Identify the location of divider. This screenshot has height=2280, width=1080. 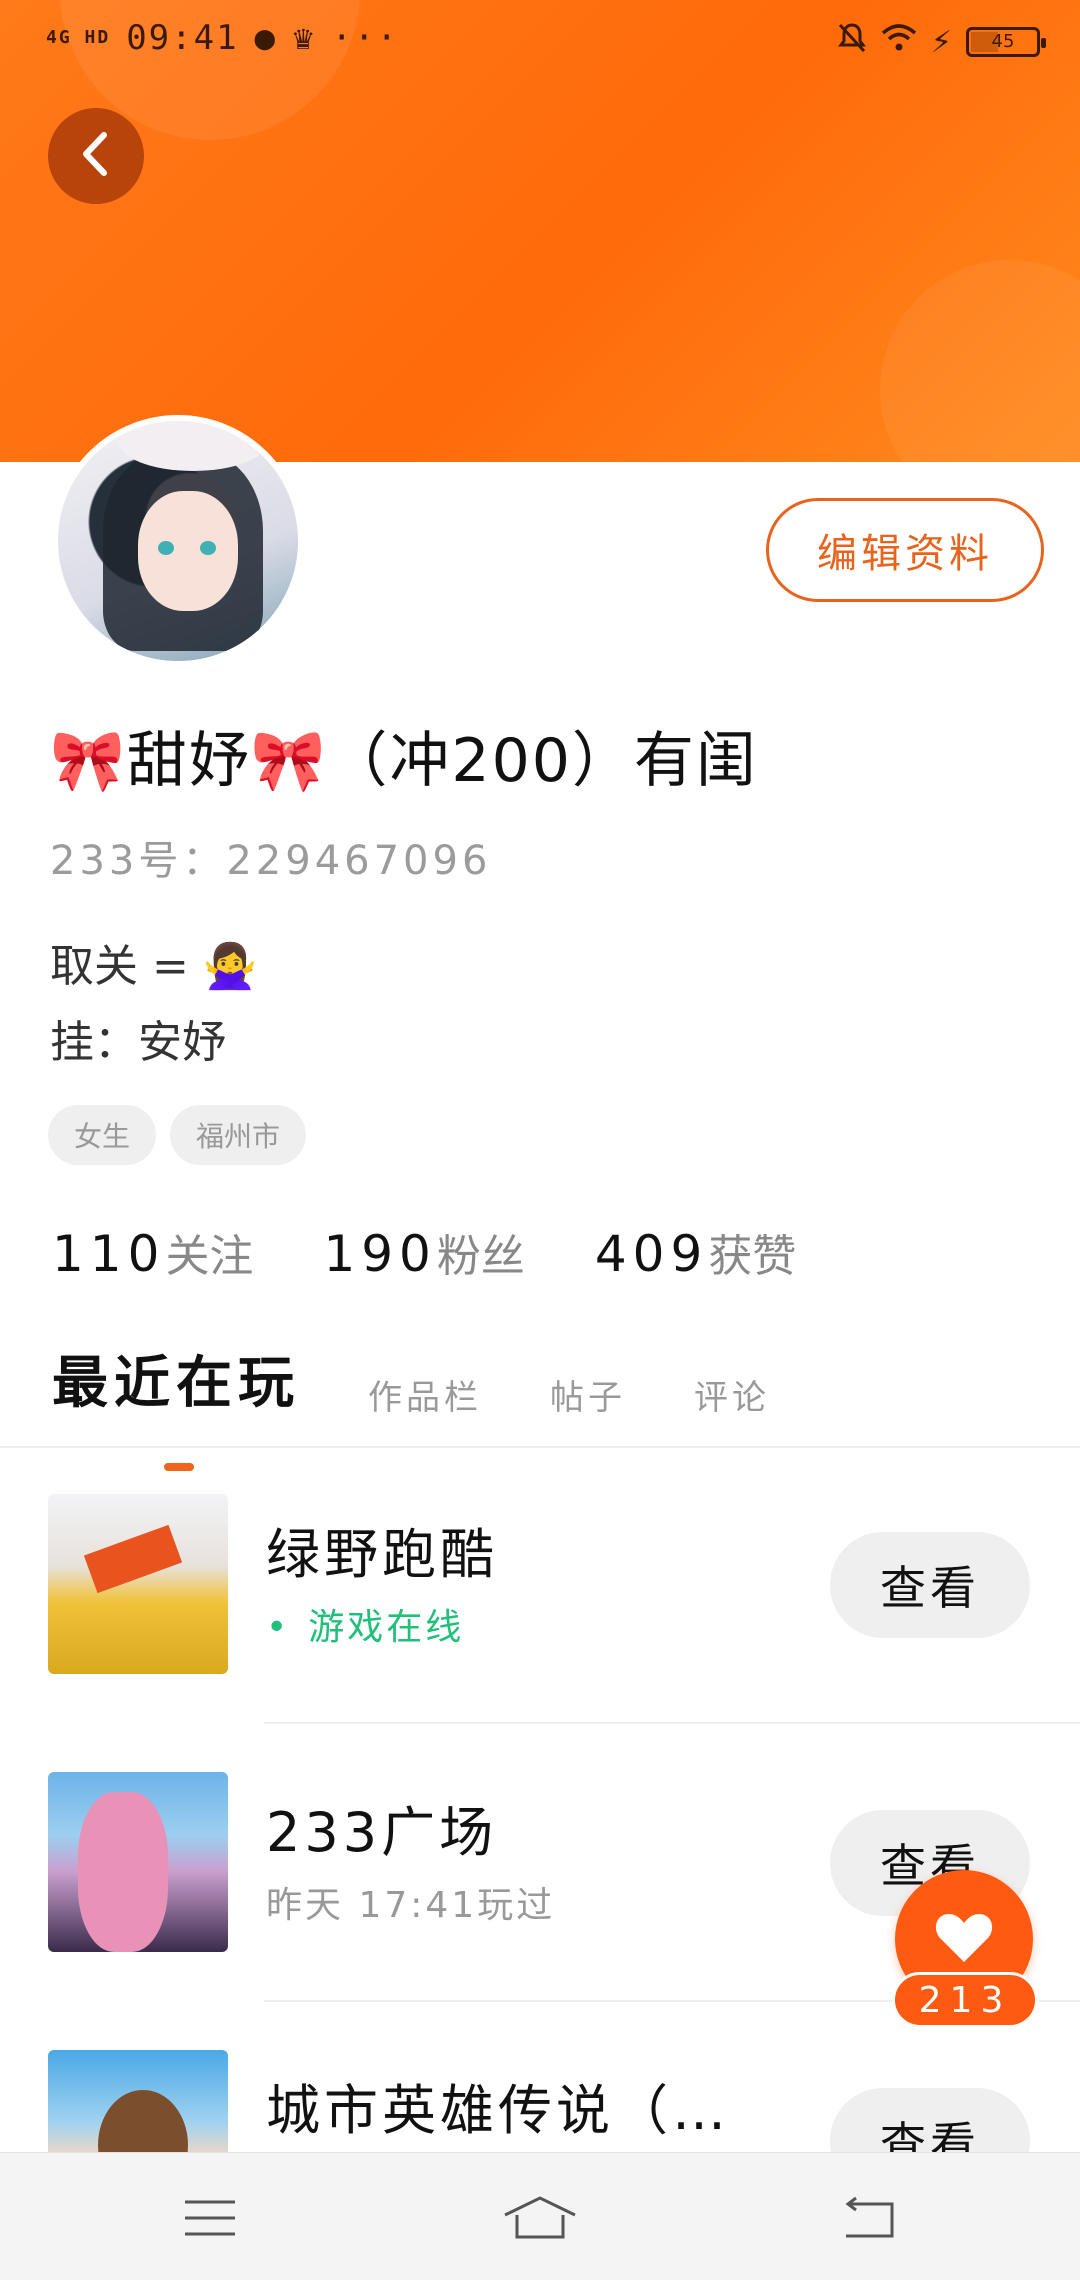
(672, 1723).